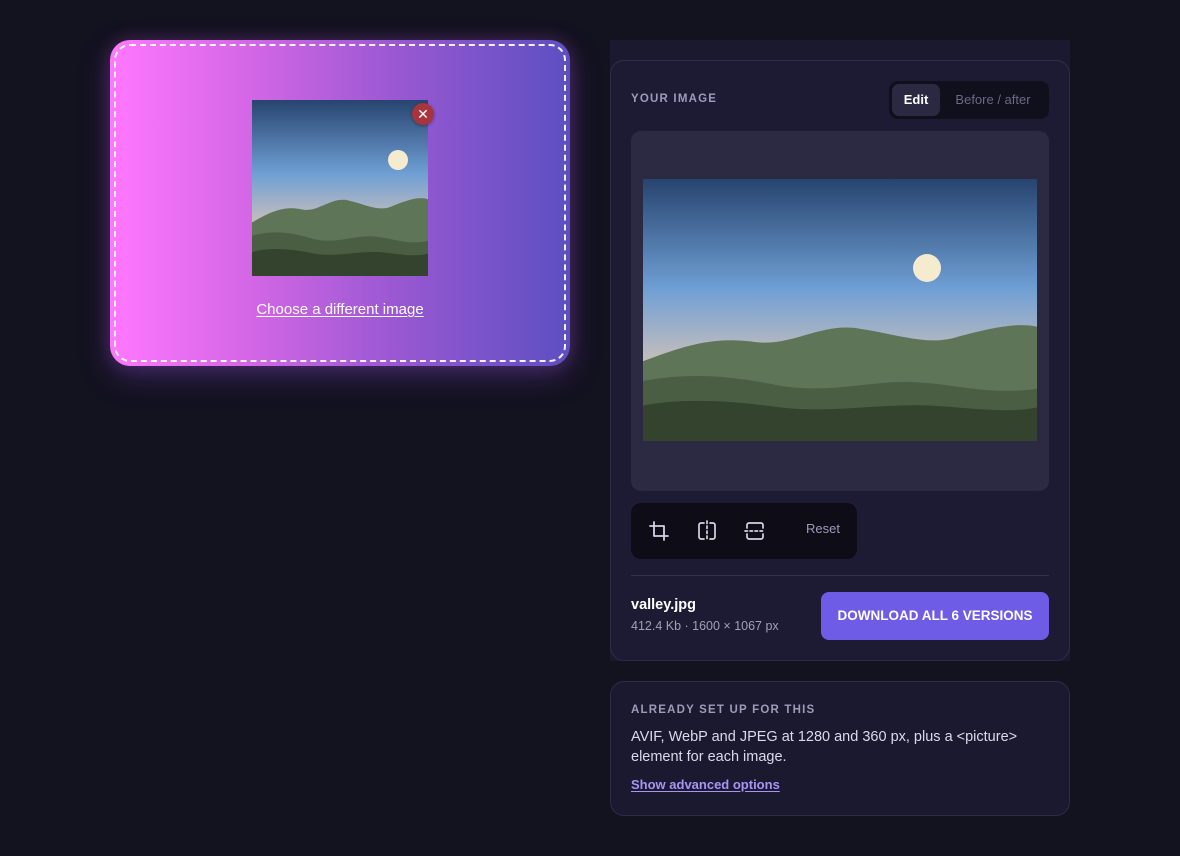  What do you see at coordinates (664, 605) in the screenshot?
I see `file-name: valley.jpg` at bounding box center [664, 605].